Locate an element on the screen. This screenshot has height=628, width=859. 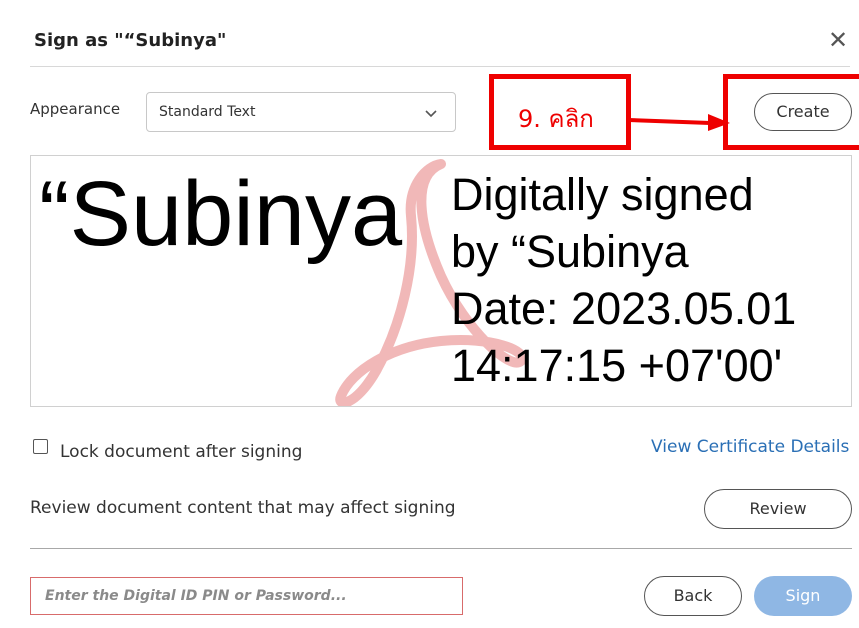
dialog-title: Sign as "“Subinya" is located at coordinates (130, 40).